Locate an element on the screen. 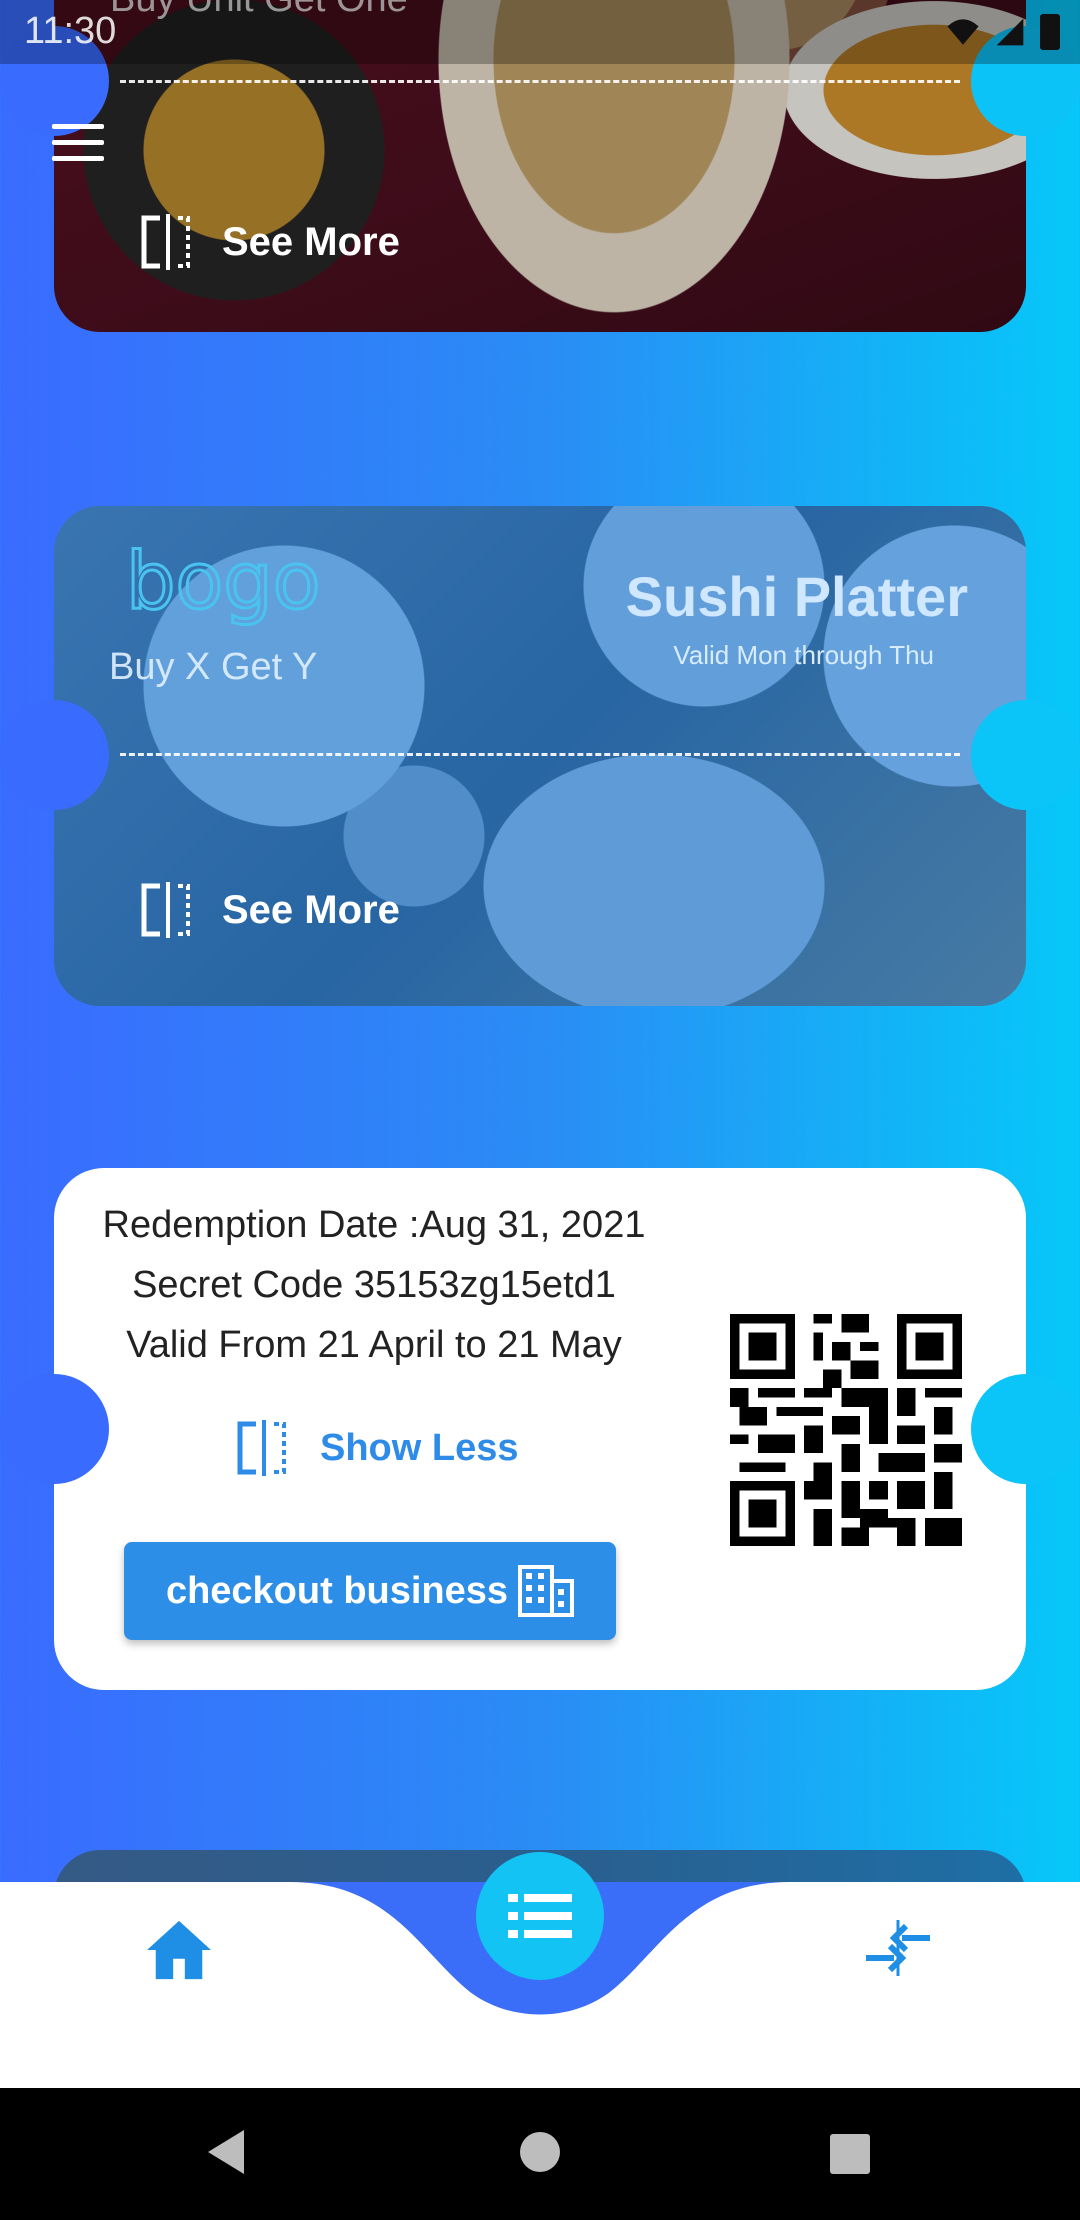  checkout-business-button: checkout business is located at coordinates (370, 1591).